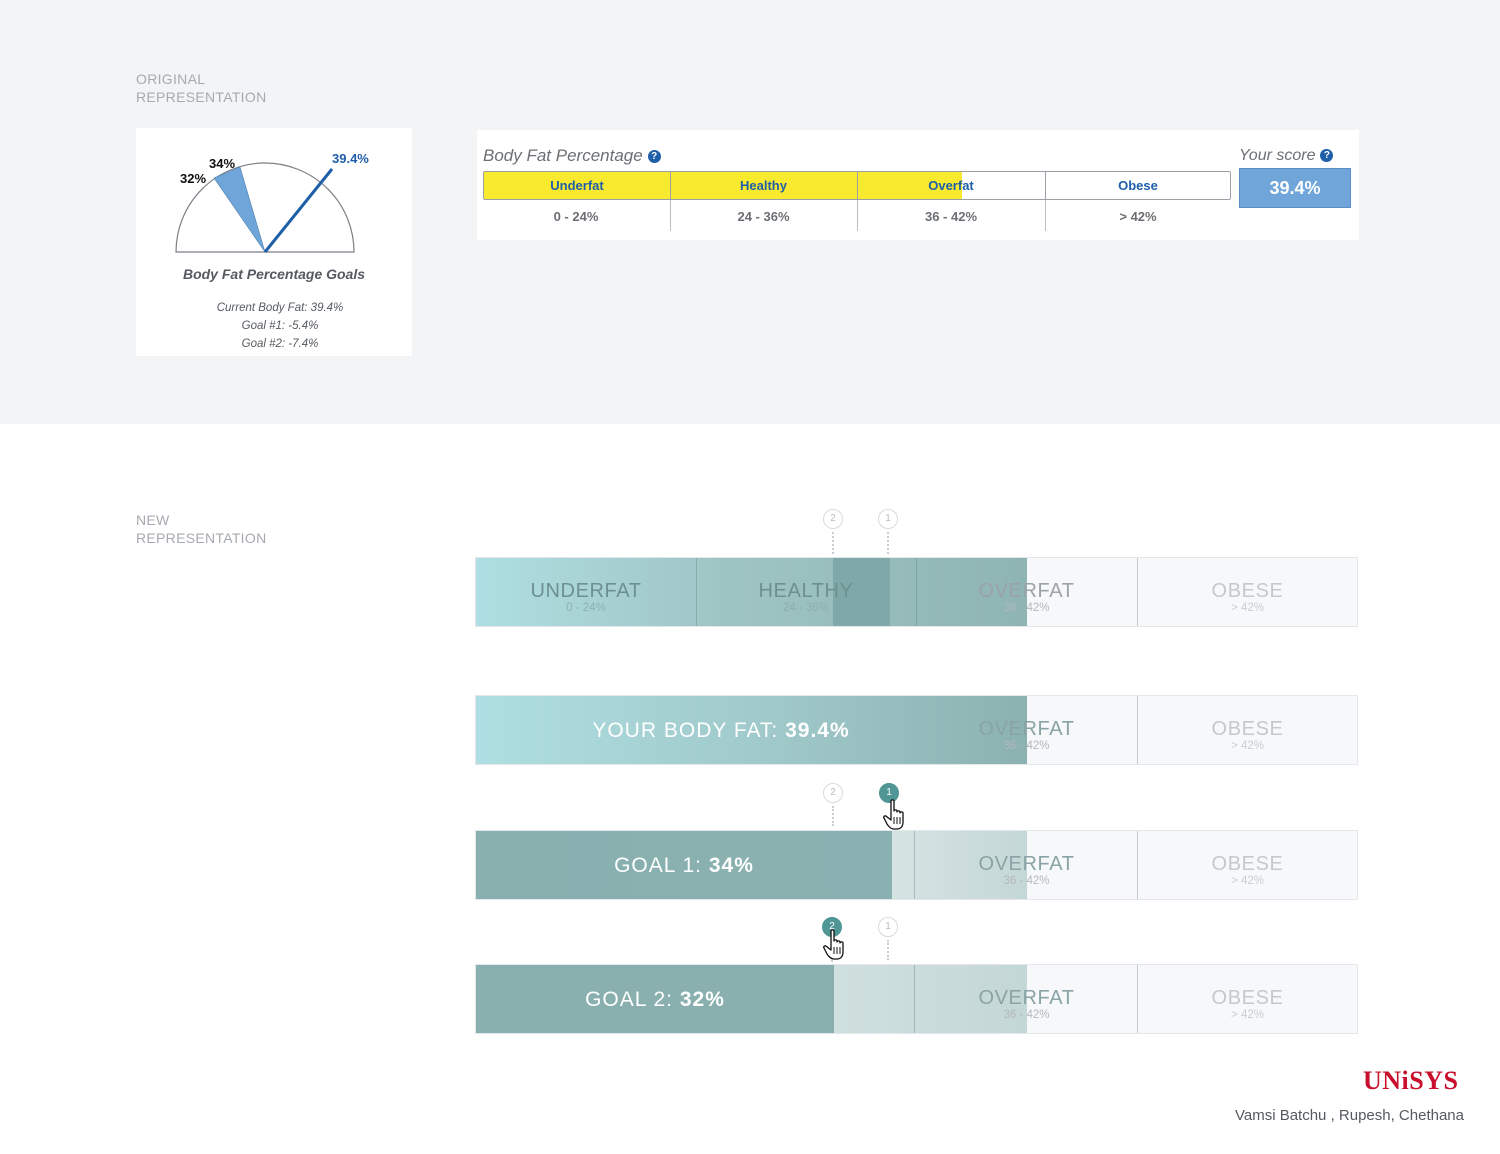 The height and width of the screenshot is (1154, 1500). What do you see at coordinates (763, 185) in the screenshot?
I see `segment-healthy: Healthy` at bounding box center [763, 185].